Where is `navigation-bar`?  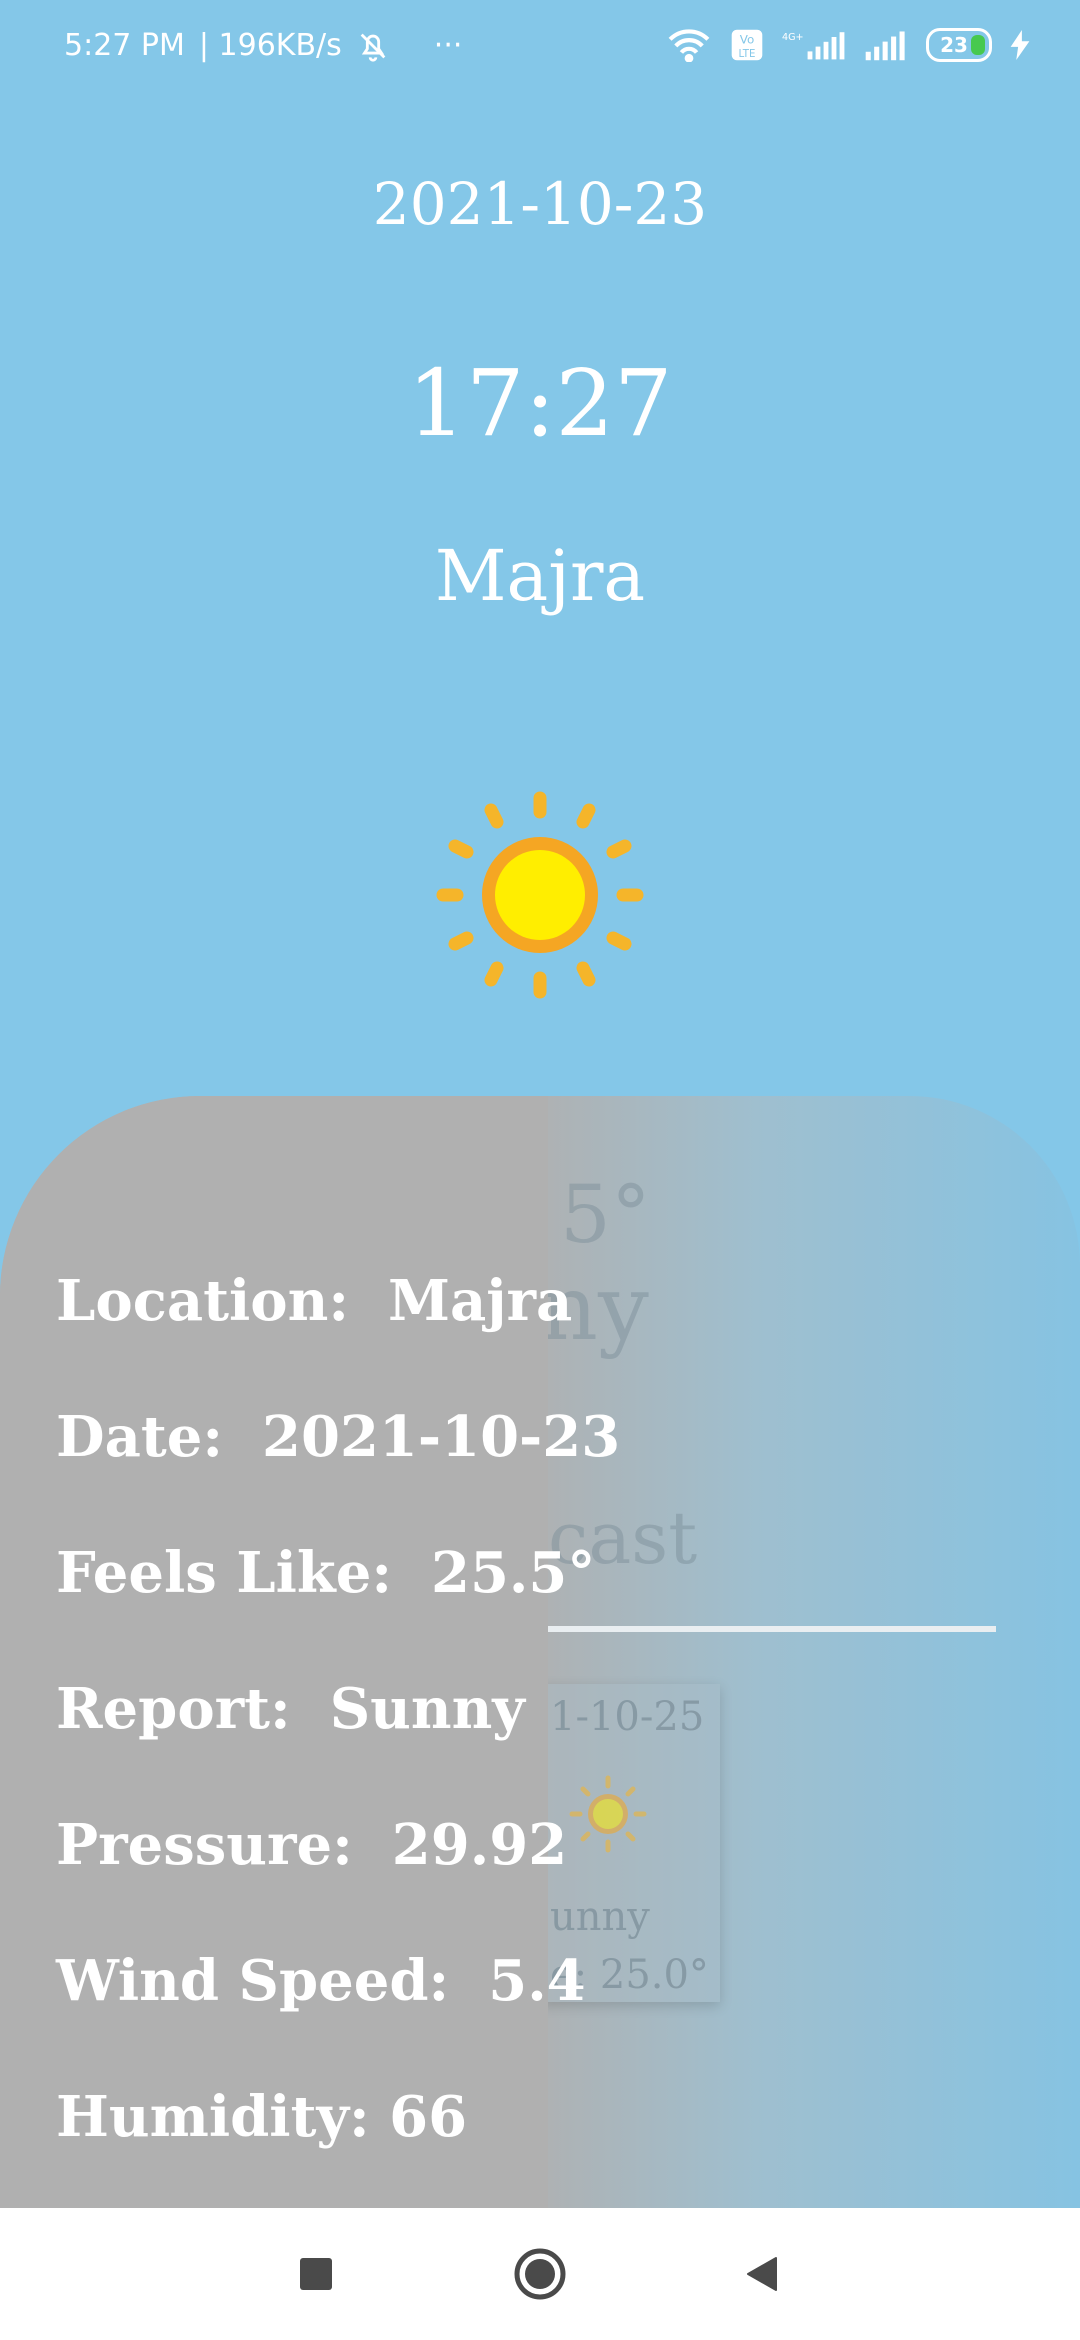 navigation-bar is located at coordinates (540, 2274).